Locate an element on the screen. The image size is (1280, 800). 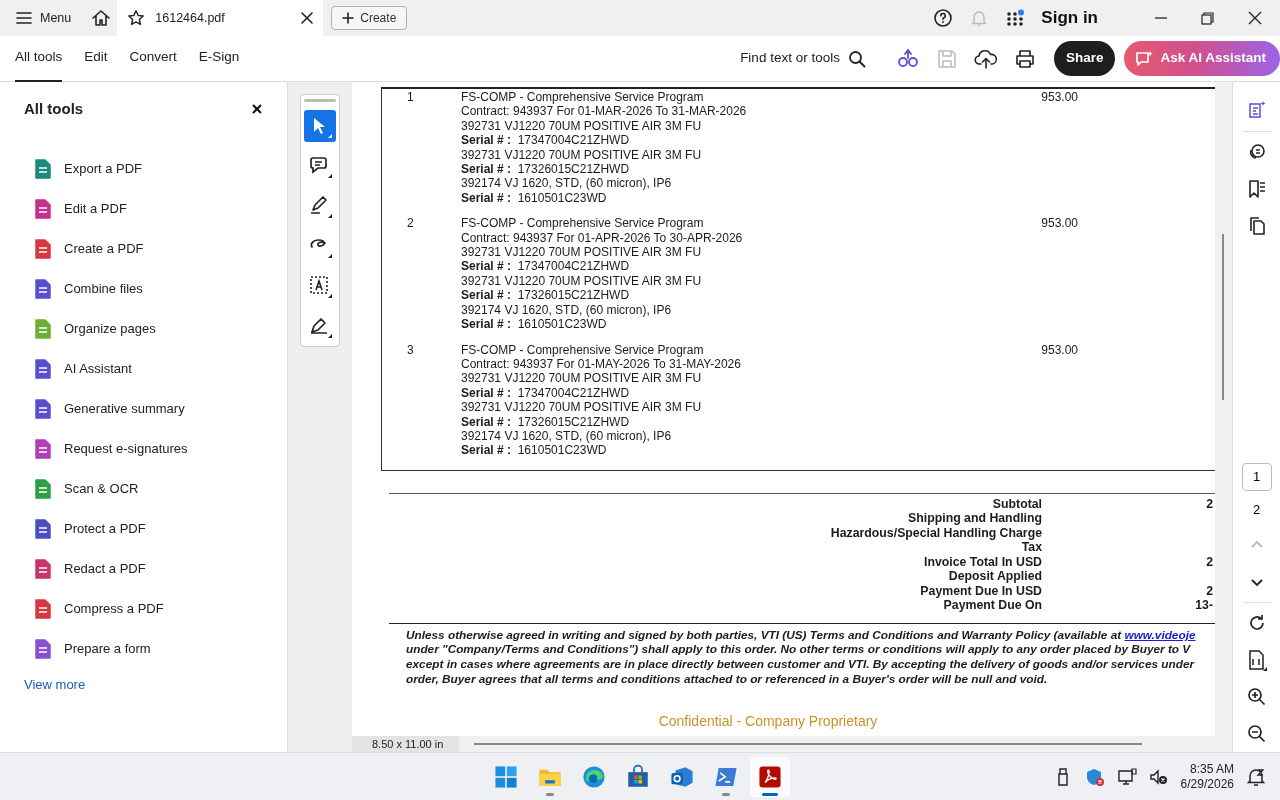
restore-icon is located at coordinates (1207, 18).